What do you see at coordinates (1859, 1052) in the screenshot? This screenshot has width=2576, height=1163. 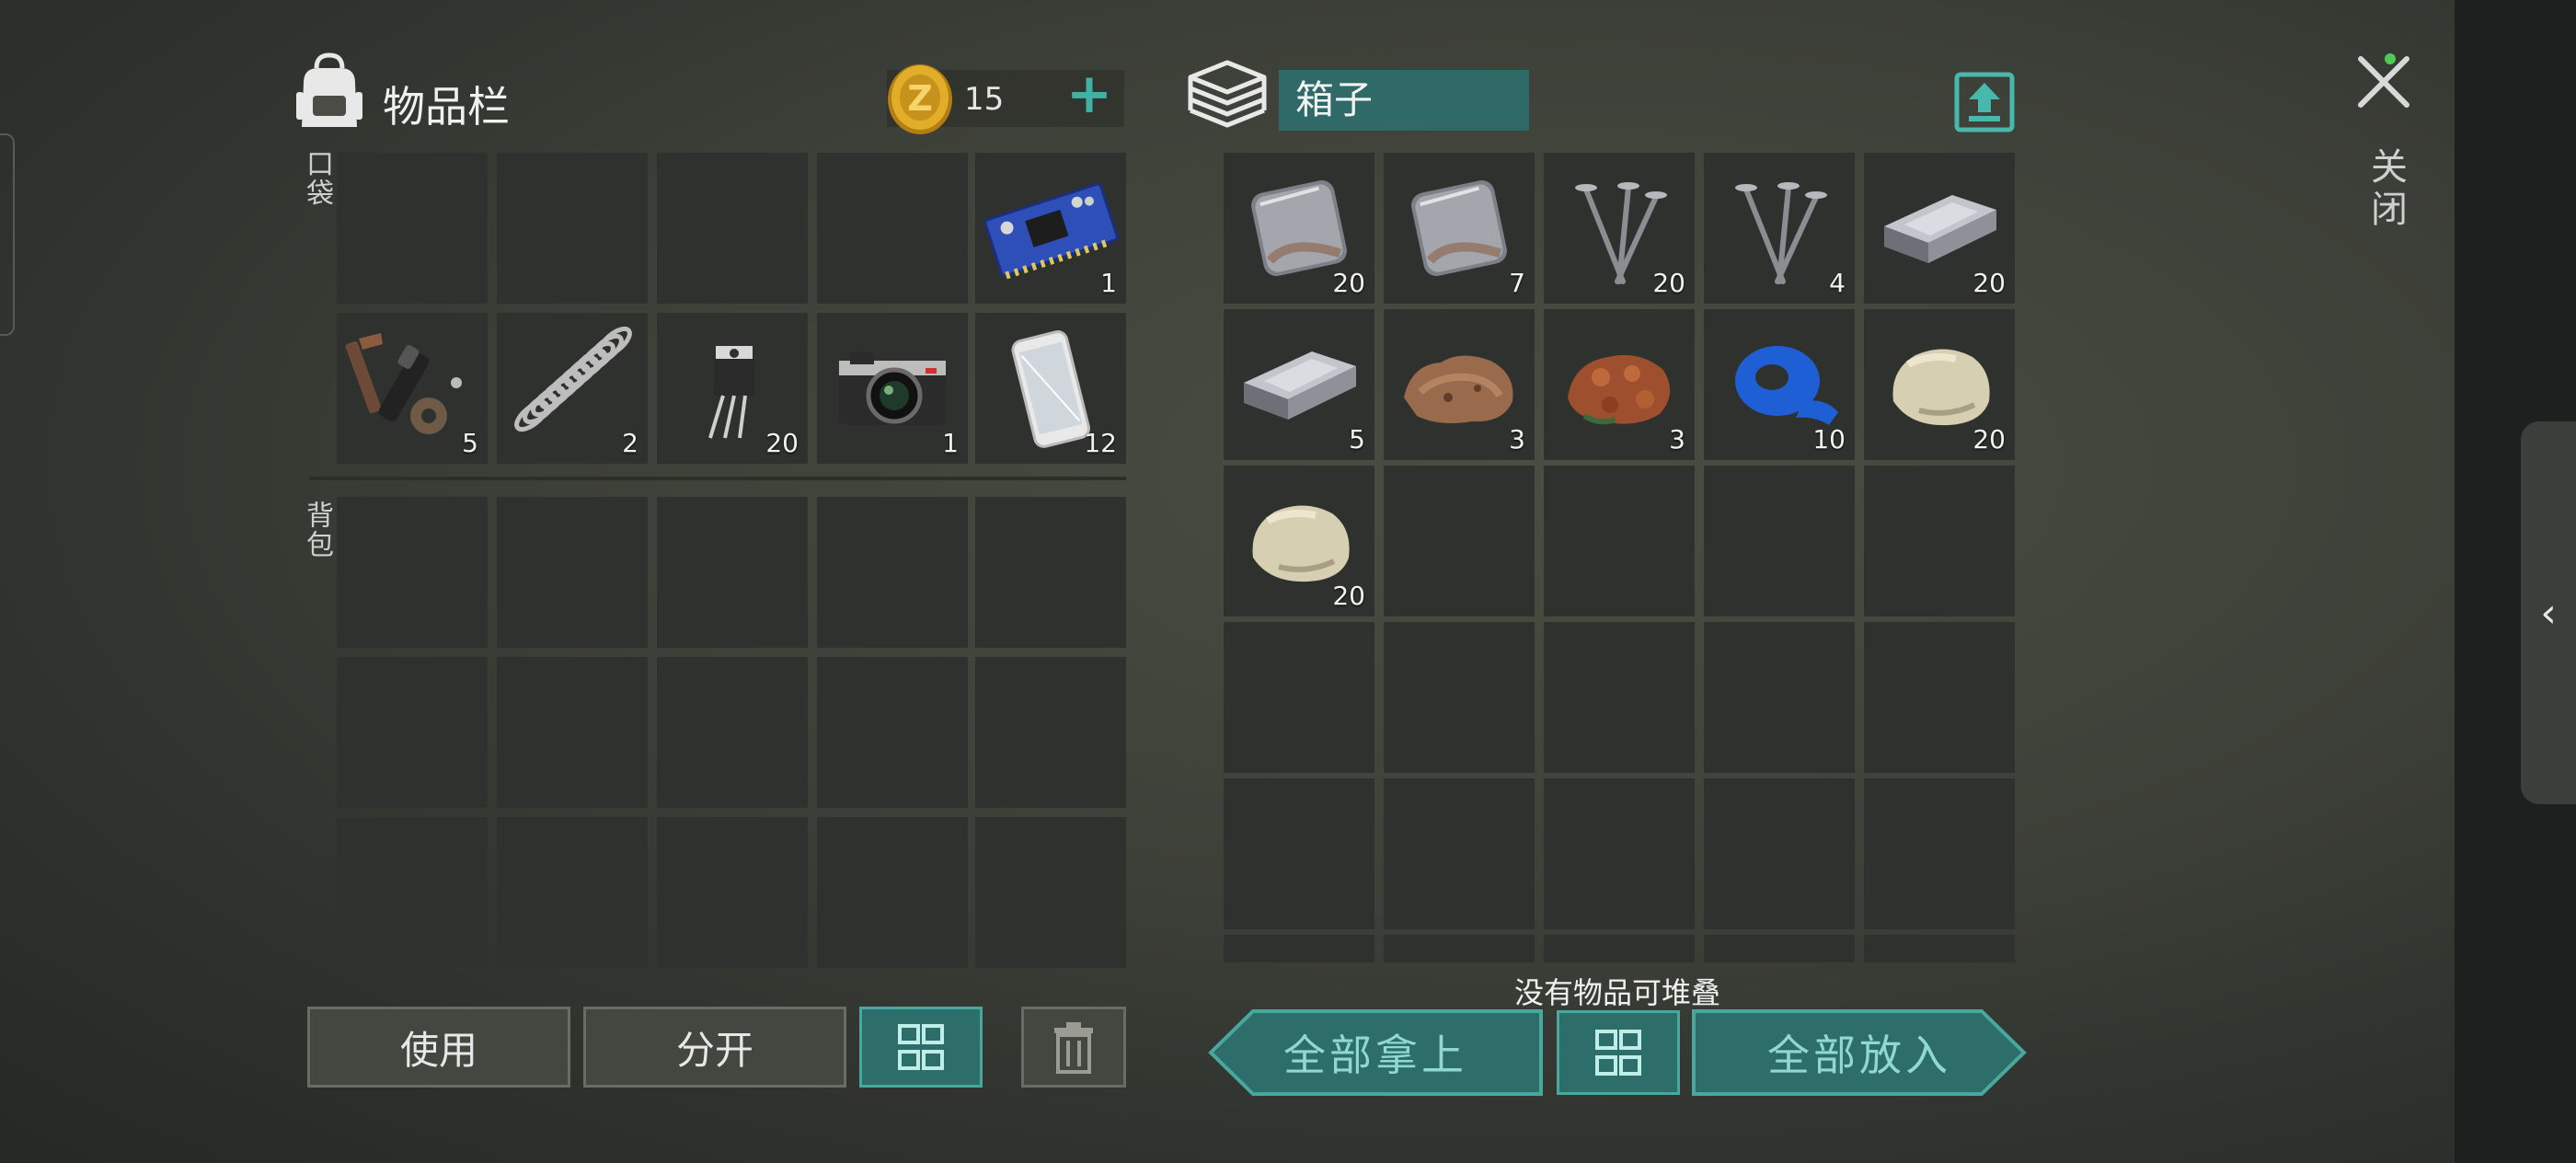 I see `put-all-button: 全部放入` at bounding box center [1859, 1052].